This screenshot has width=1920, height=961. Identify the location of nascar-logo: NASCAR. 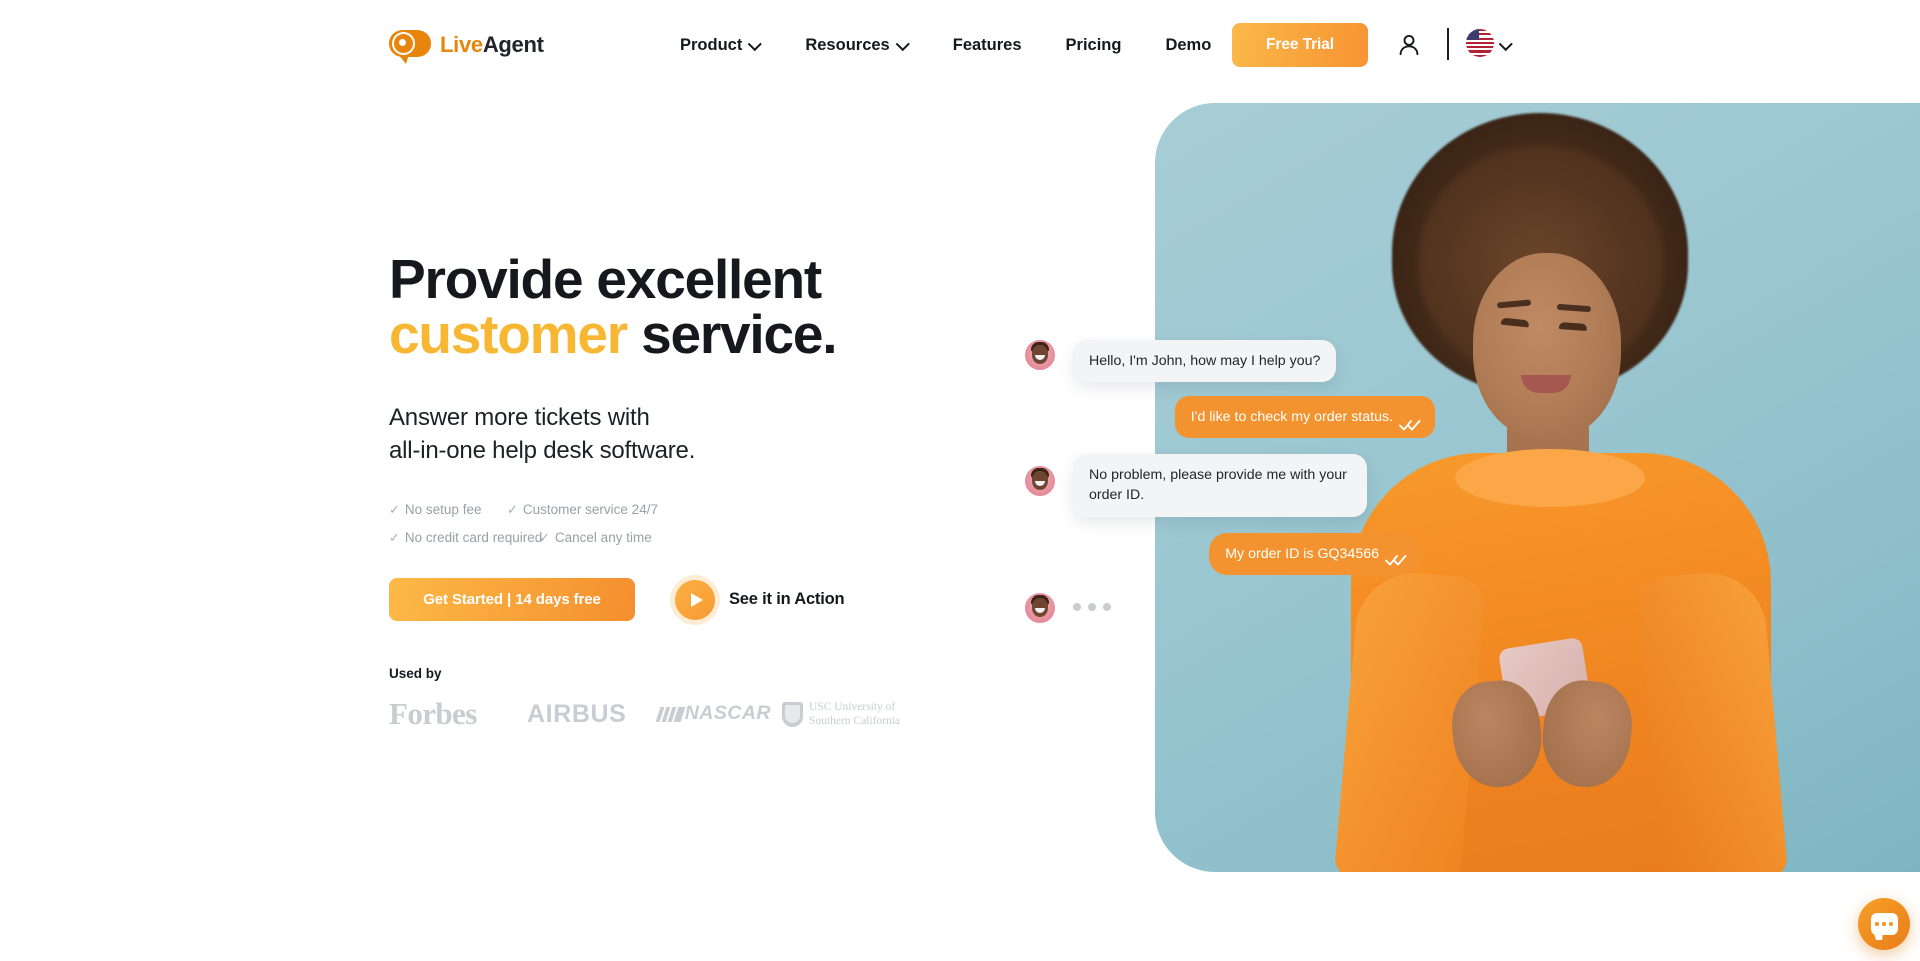
(717, 714).